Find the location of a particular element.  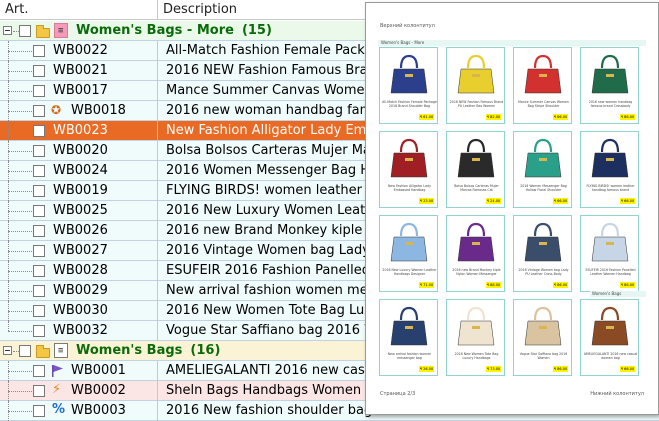

preview-group-label: Women's Bags - More is located at coordinates (403, 42).